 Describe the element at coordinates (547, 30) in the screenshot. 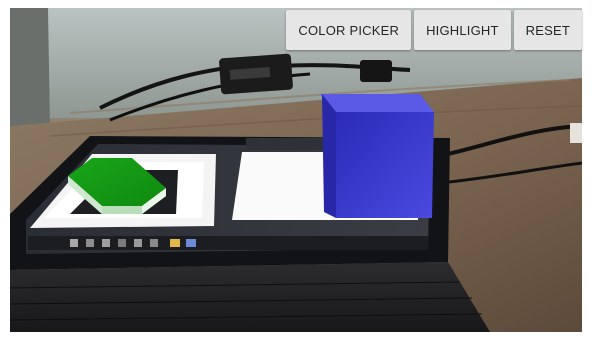

I see `reset-button: RESET` at that location.